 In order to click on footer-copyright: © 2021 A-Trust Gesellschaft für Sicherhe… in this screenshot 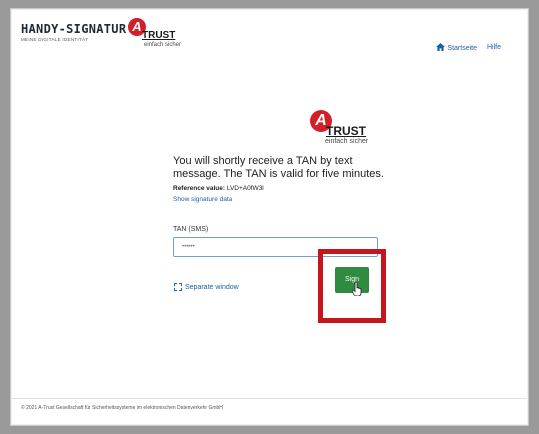, I will do `click(122, 408)`.